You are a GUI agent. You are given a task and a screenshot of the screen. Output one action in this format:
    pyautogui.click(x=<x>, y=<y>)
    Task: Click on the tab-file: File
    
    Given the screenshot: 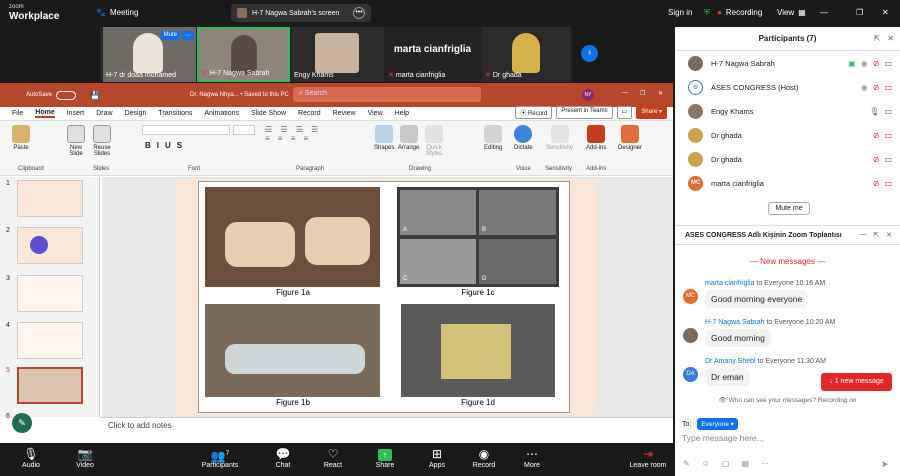 What is the action you would take?
    pyautogui.click(x=17, y=113)
    